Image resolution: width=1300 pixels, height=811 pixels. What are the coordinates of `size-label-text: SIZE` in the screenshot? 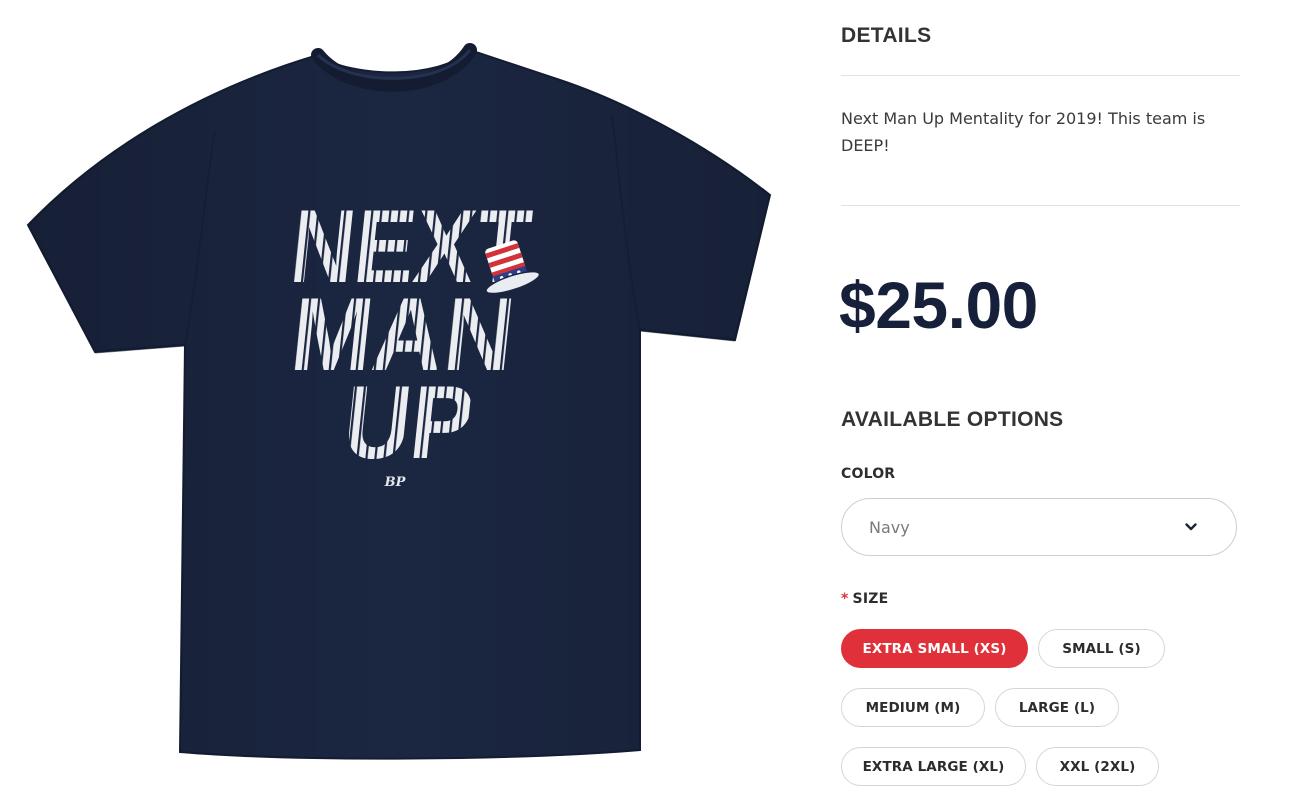 It's located at (870, 599).